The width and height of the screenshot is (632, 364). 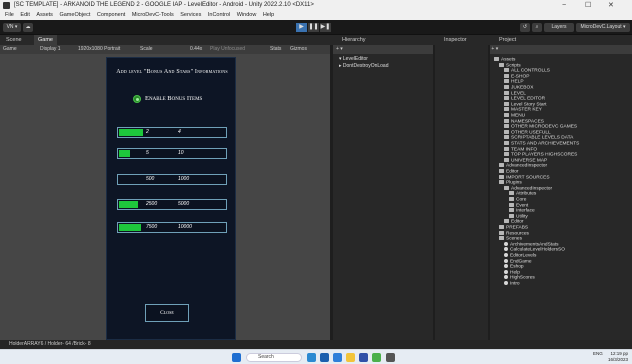 I want to click on hierarchy-header: + ▾, so click(x=383, y=49).